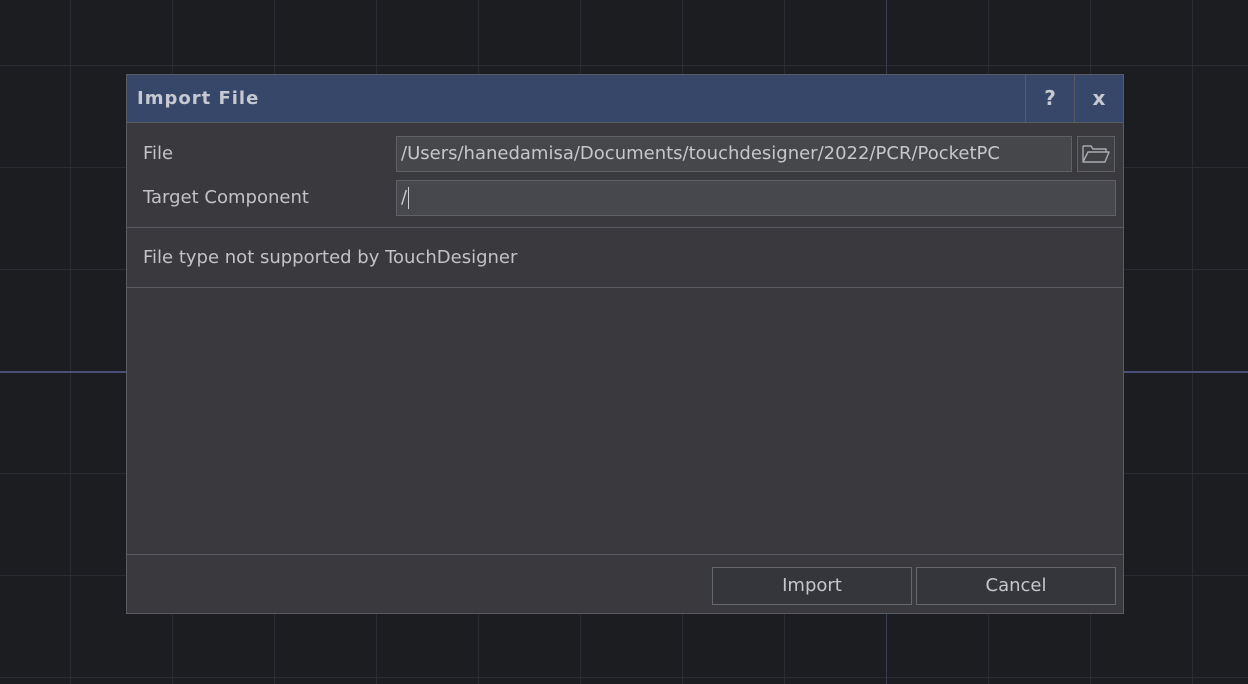 This screenshot has height=684, width=1248. I want to click on help-button: ?, so click(1049, 98).